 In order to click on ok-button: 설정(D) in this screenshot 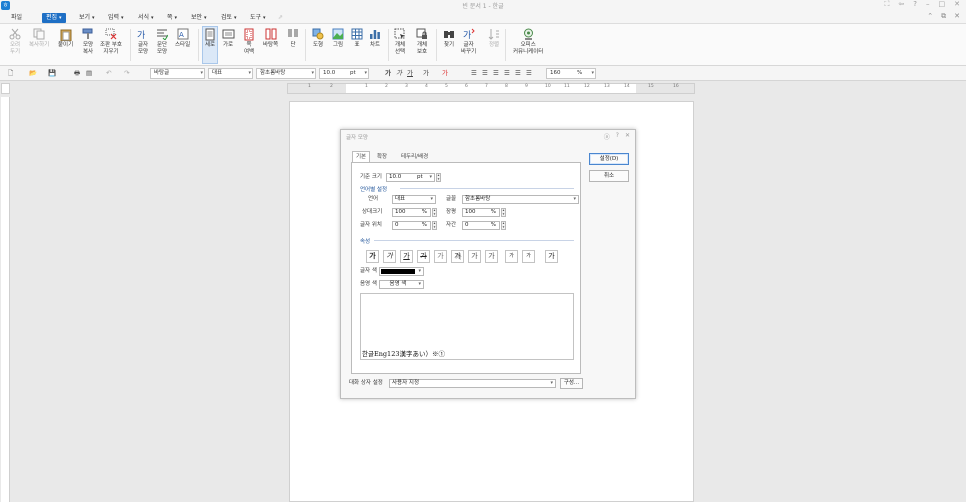, I will do `click(609, 159)`.